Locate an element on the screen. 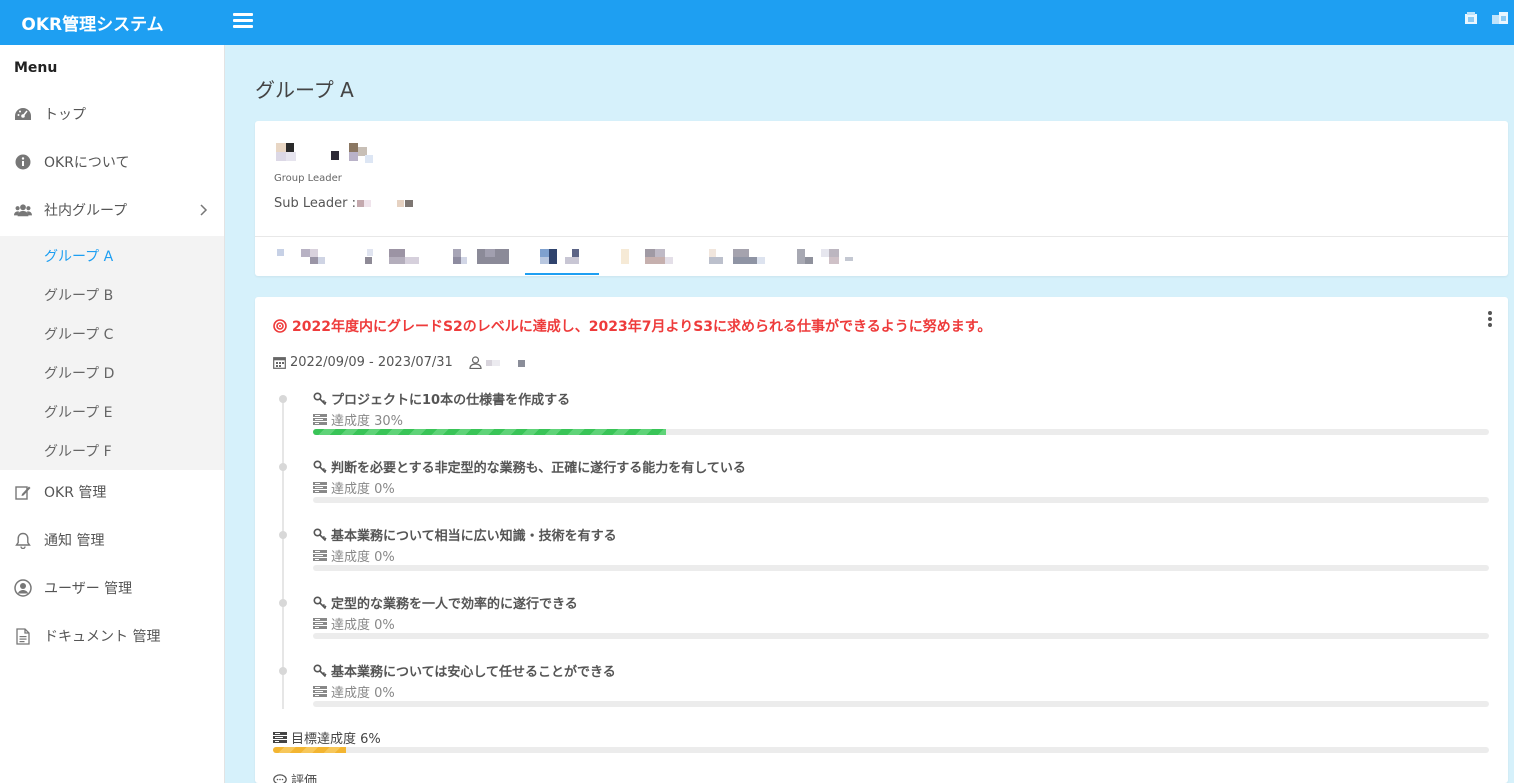  top-navbar: OKR管理システム is located at coordinates (757, 22).